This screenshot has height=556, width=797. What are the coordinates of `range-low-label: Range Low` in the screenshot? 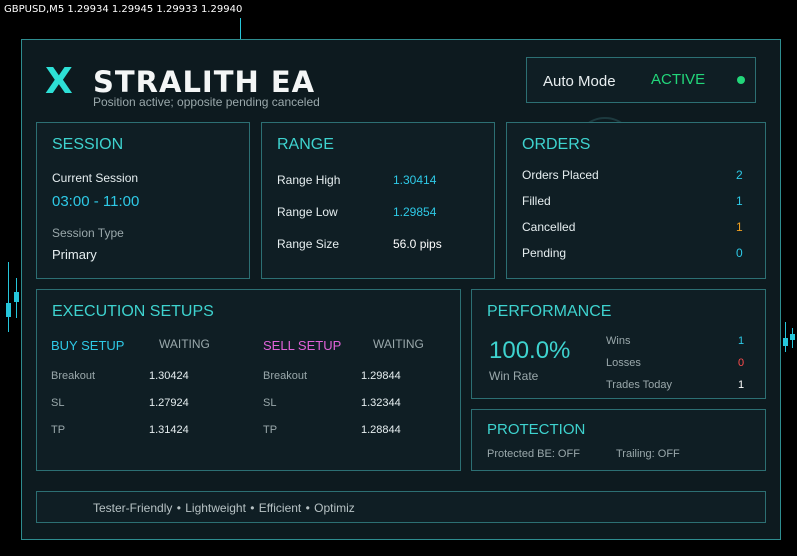 It's located at (307, 212).